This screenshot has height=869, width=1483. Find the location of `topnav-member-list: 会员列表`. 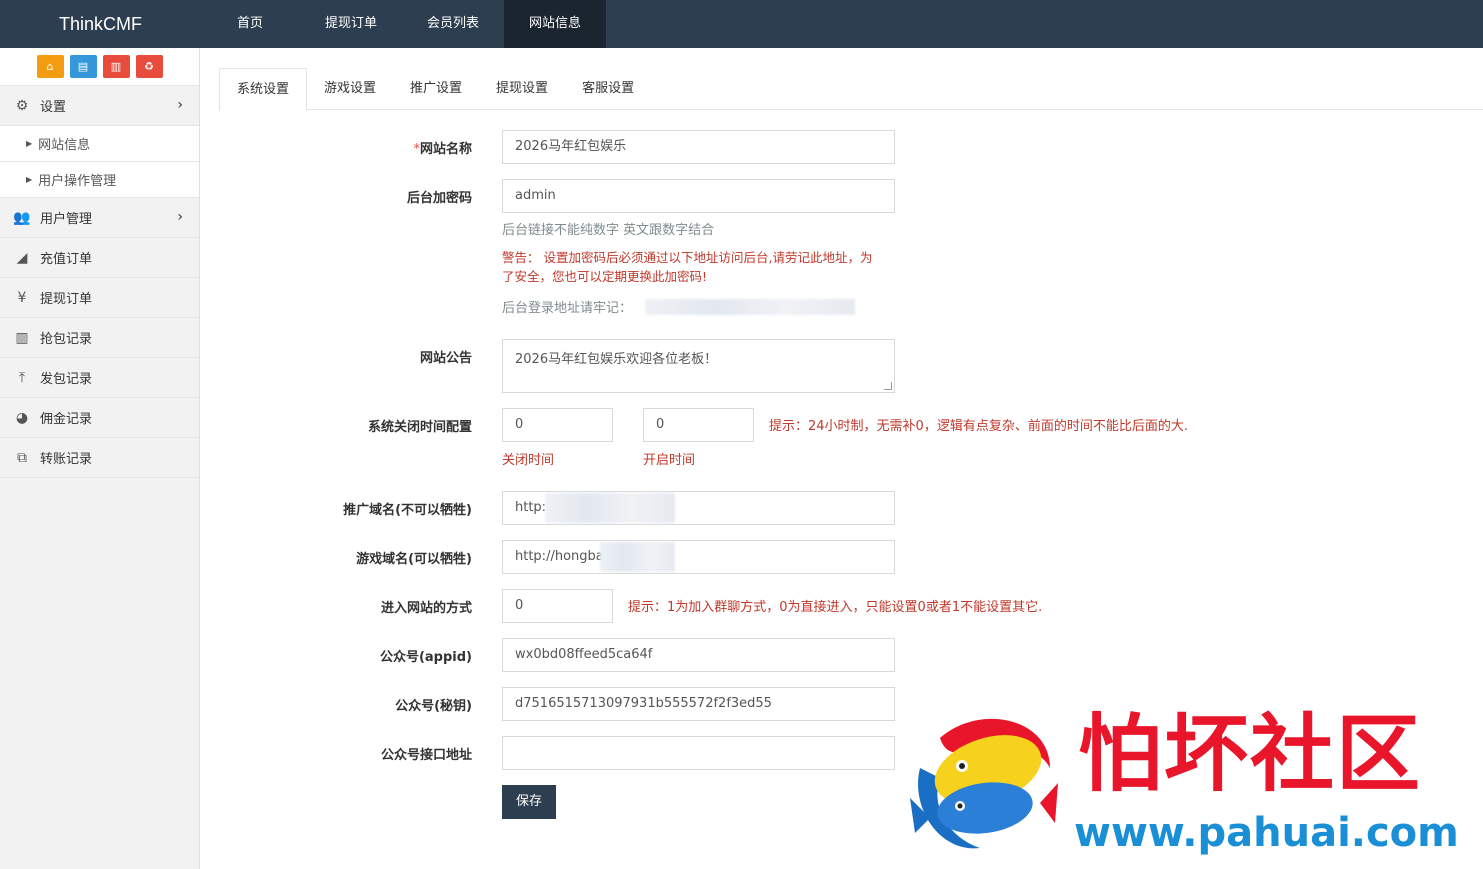

topnav-member-list: 会员列表 is located at coordinates (453, 24).